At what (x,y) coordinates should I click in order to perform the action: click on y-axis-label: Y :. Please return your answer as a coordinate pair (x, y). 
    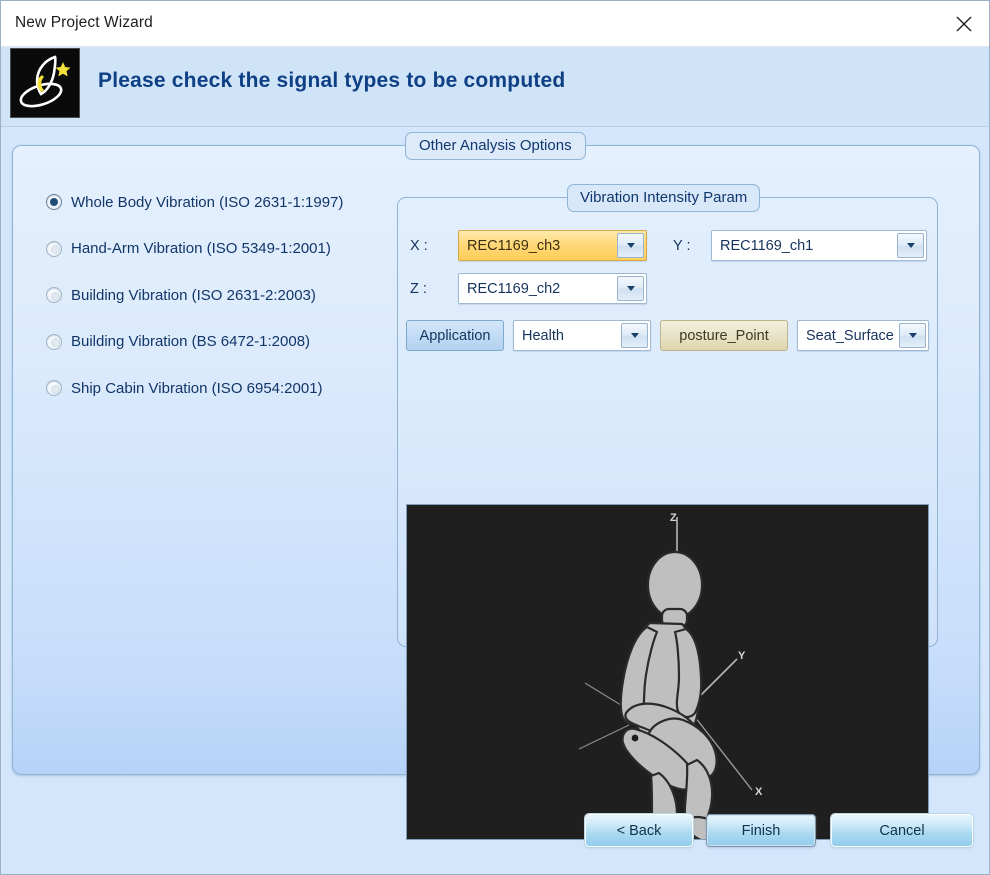
    Looking at the image, I should click on (682, 246).